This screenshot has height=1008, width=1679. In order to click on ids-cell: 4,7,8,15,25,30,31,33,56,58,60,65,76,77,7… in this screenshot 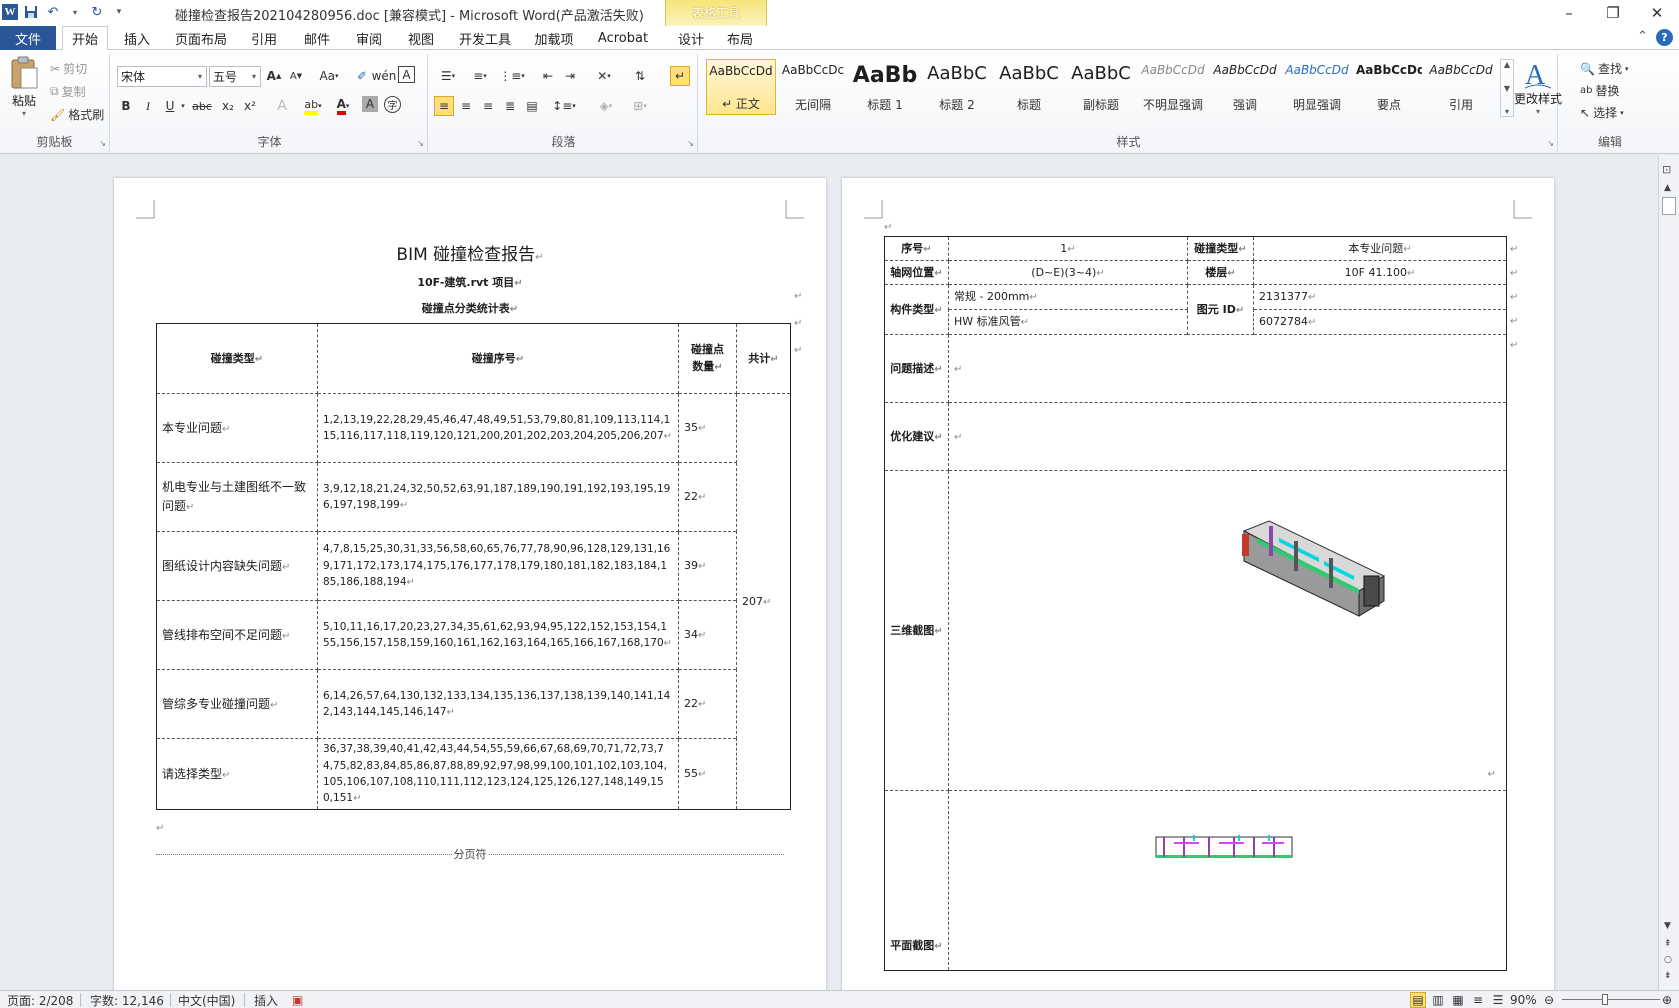, I will do `click(498, 566)`.